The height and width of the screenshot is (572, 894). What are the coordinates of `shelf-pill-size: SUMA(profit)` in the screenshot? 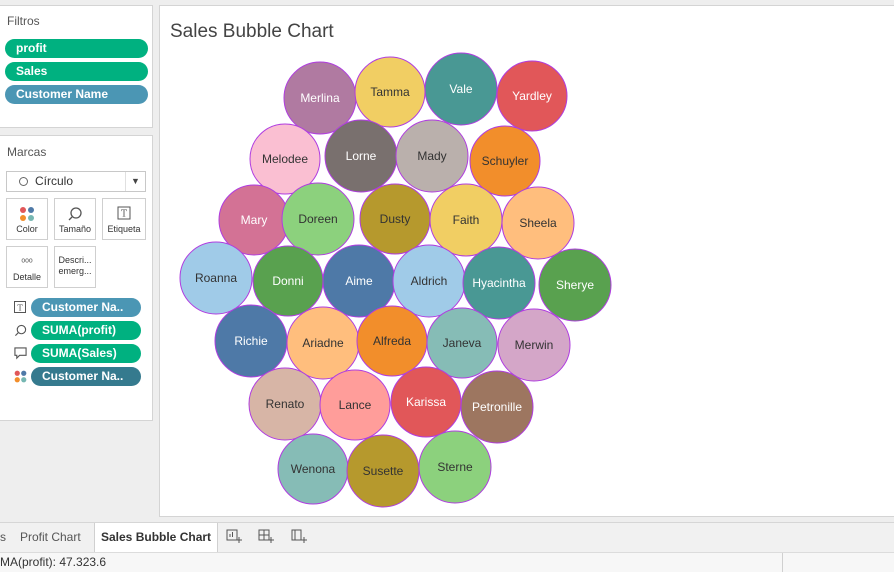 It's located at (86, 330).